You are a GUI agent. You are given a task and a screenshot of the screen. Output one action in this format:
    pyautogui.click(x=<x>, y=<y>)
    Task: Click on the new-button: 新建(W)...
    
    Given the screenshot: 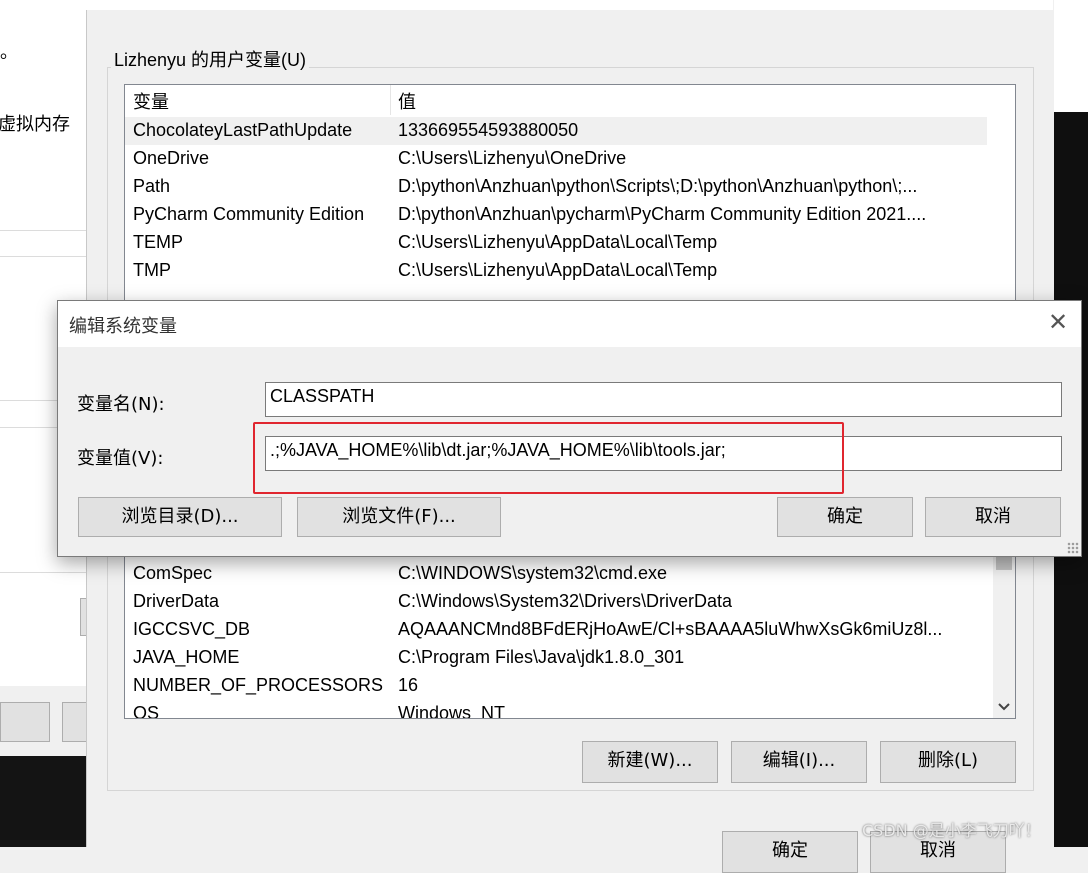 What is the action you would take?
    pyautogui.click(x=650, y=762)
    